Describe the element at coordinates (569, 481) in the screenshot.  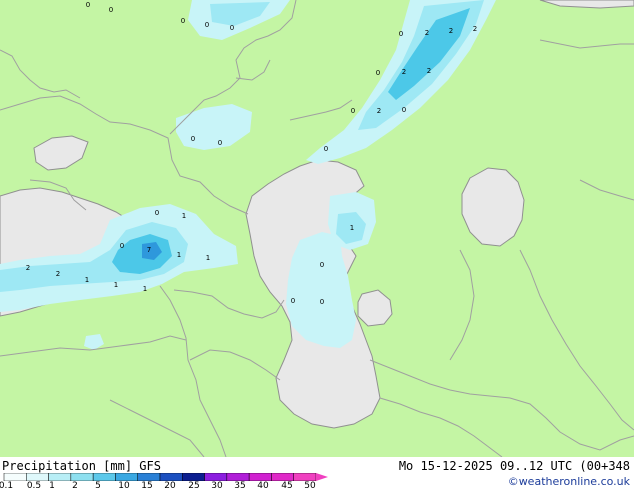
I see `credit-link: ©weatheronline.co.uk` at that location.